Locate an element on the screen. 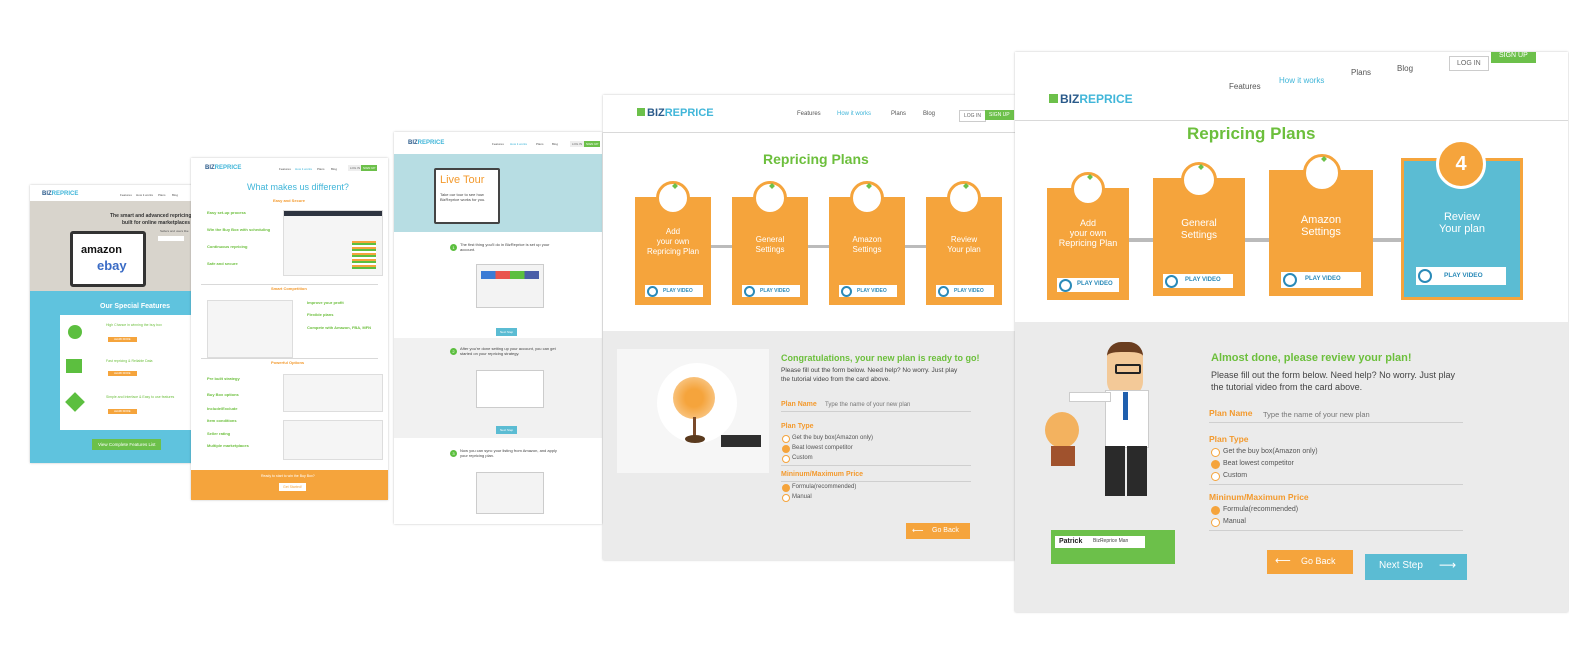  amazon-logo: amazon is located at coordinates (101, 250).